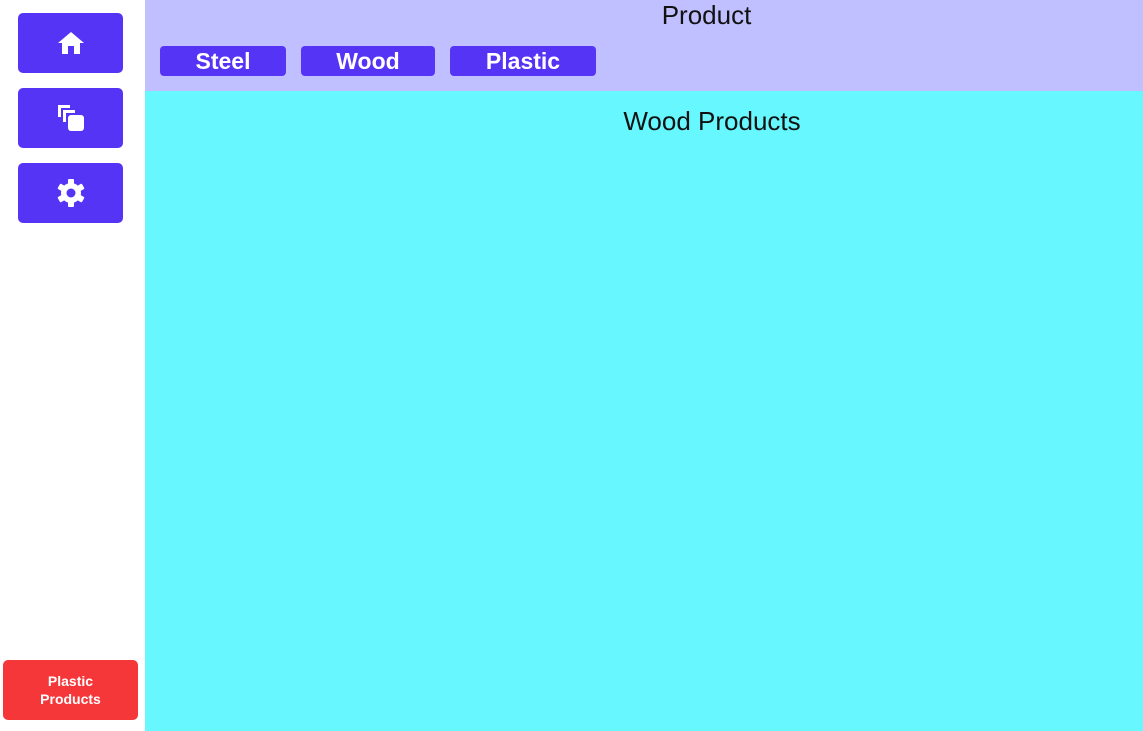 Image resolution: width=1143 pixels, height=731 pixels. I want to click on settings-button, so click(70, 193).